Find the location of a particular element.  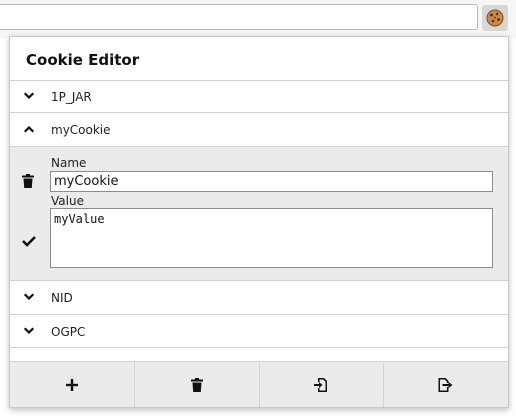

footer-toolbar is located at coordinates (259, 384).